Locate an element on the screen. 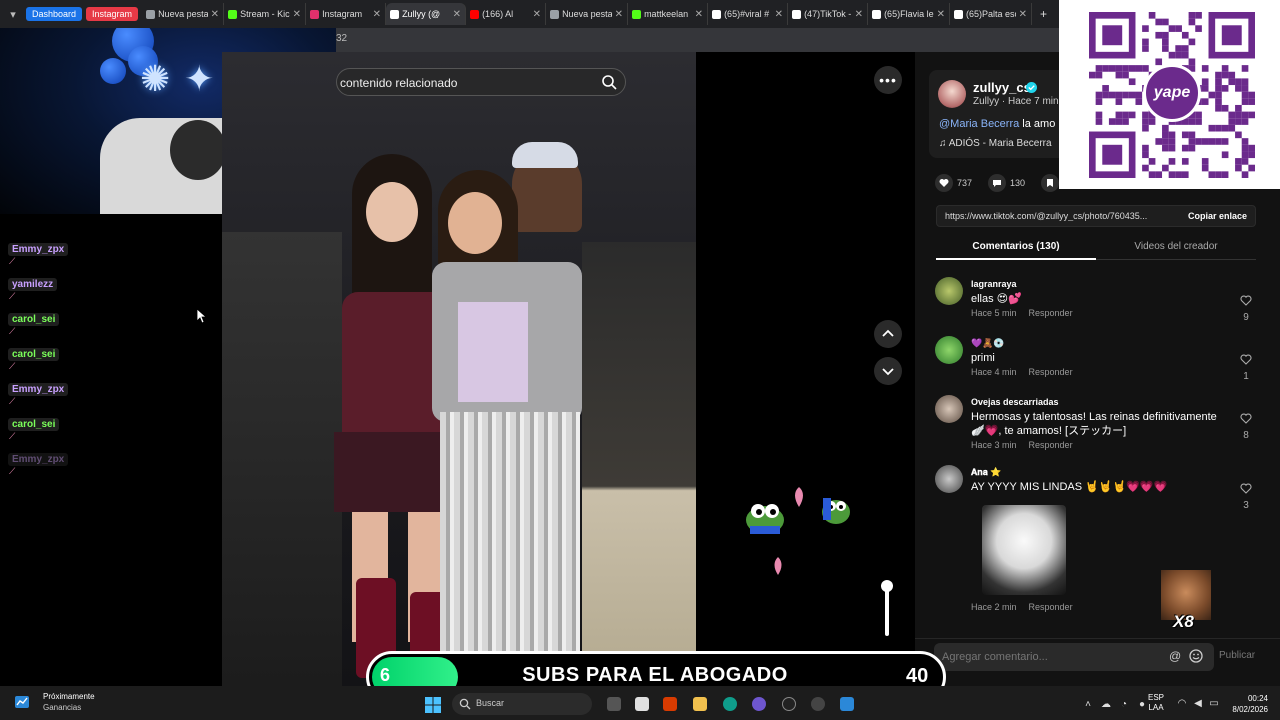 This screenshot has width=1280, height=720. browser-tab: (47)TikTok - ✕ is located at coordinates (828, 14).